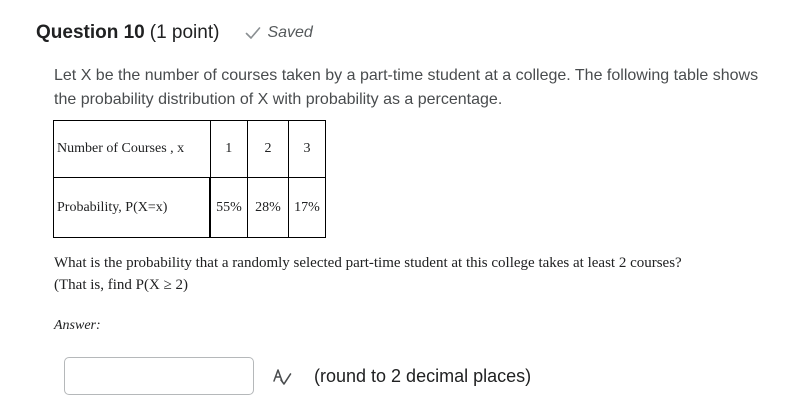 Image resolution: width=798 pixels, height=414 pixels. I want to click on table-row-x: Number of Courses , x 1 2 3, so click(189, 149).